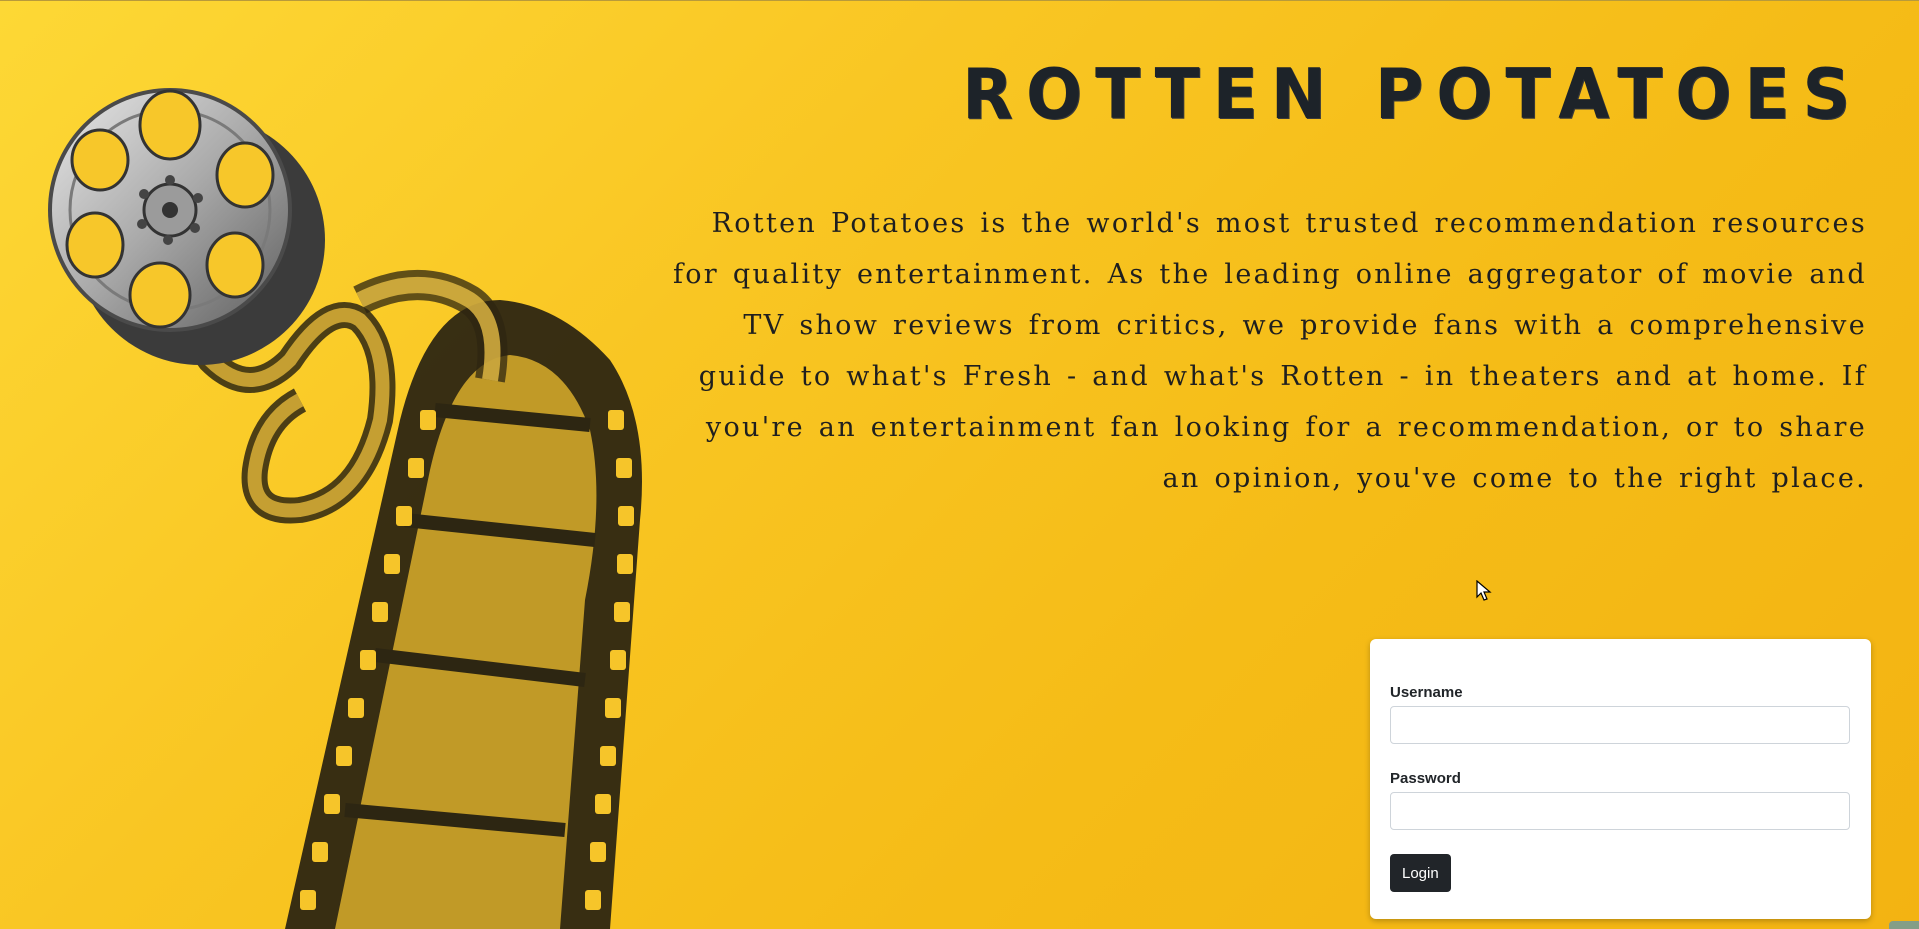 This screenshot has width=1919, height=929. Describe the element at coordinates (1412, 94) in the screenshot. I see `page-title: Rotten Potatoes` at that location.